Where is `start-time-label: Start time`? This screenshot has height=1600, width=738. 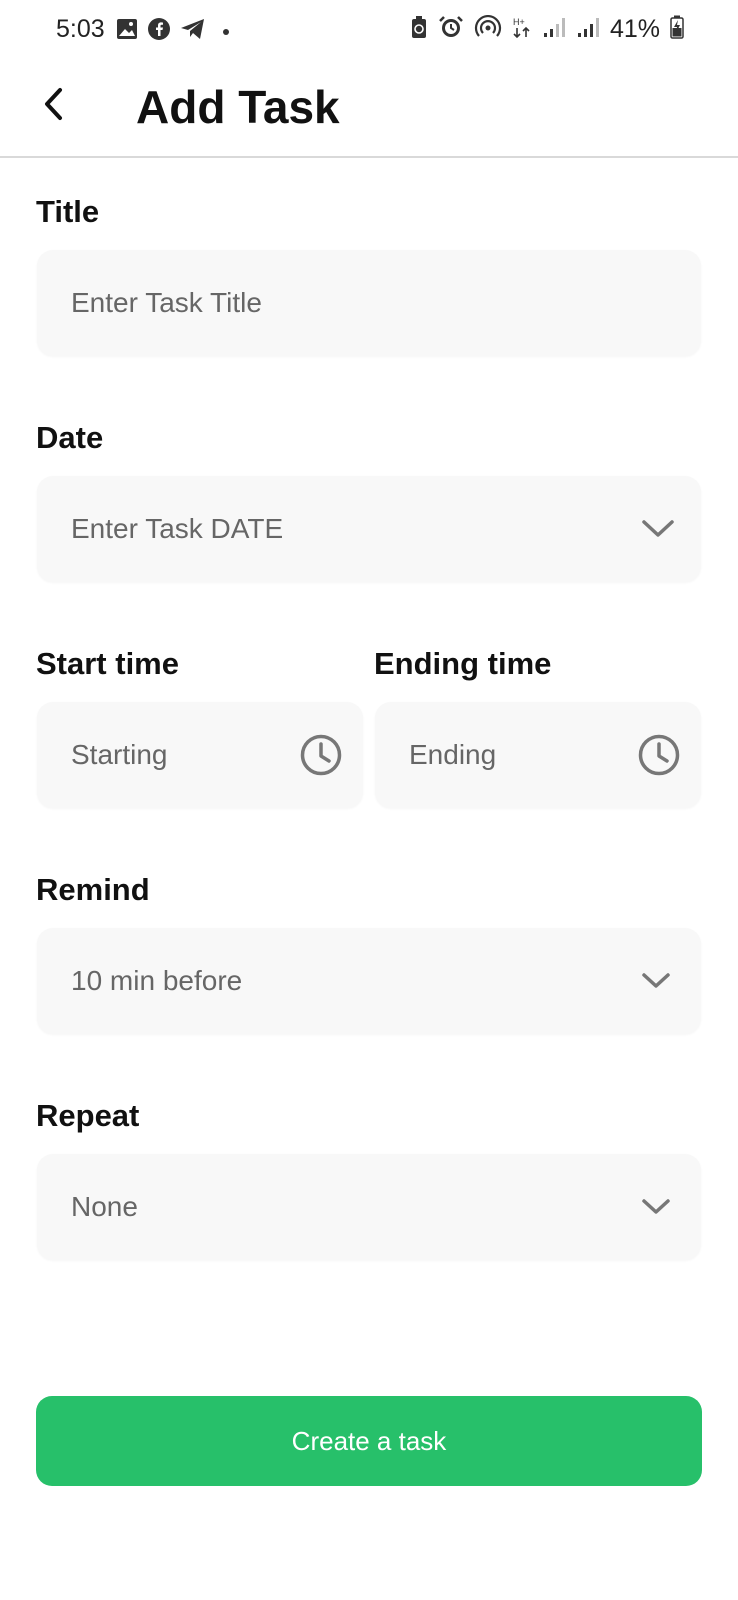 start-time-label: Start time is located at coordinates (107, 663).